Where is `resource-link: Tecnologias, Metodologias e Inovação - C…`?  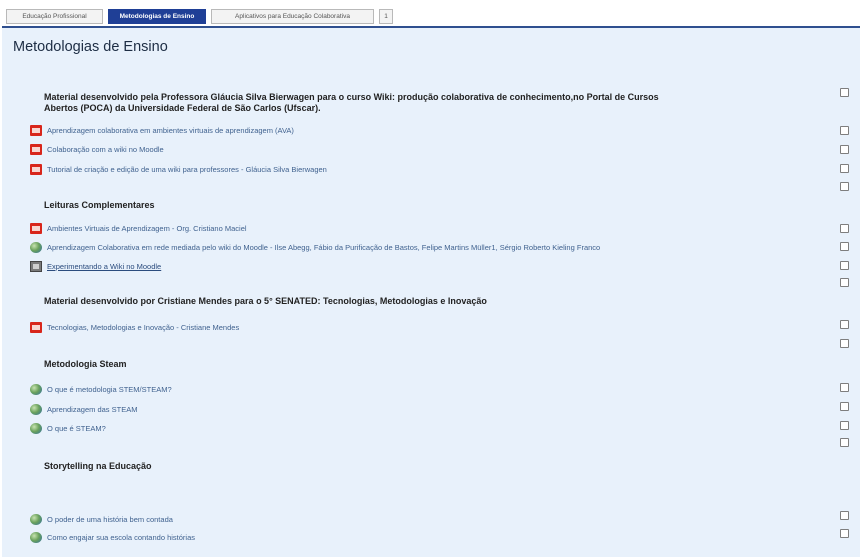
resource-link: Tecnologias, Metodologias e Inovação - C… is located at coordinates (143, 327).